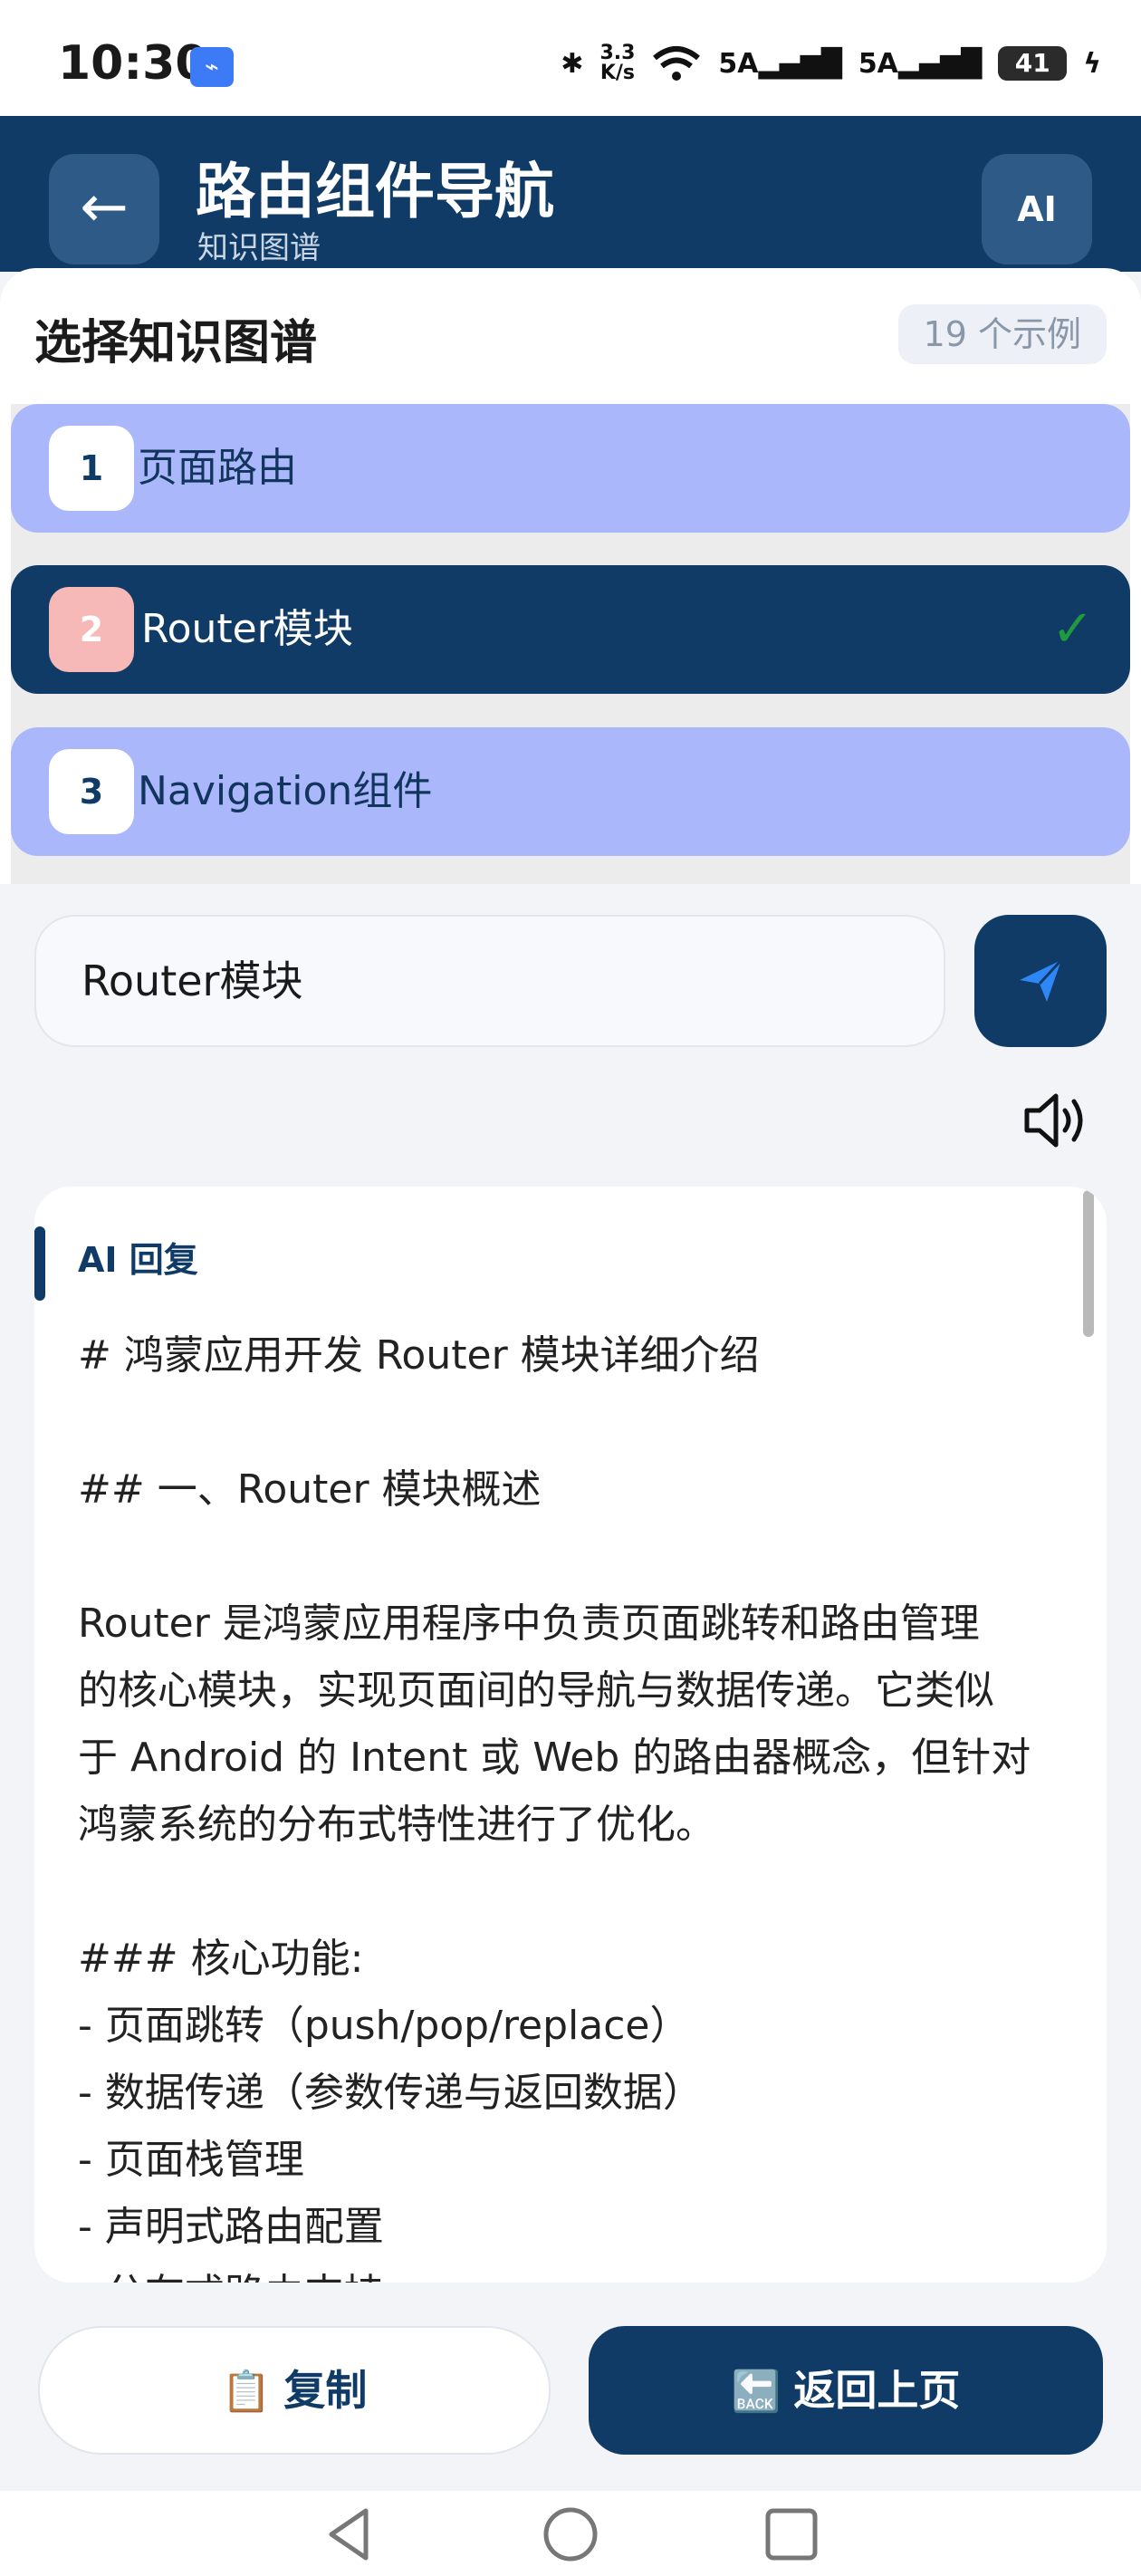 The width and height of the screenshot is (1141, 2576). What do you see at coordinates (1072, 629) in the screenshot?
I see `check-icon: ✓` at bounding box center [1072, 629].